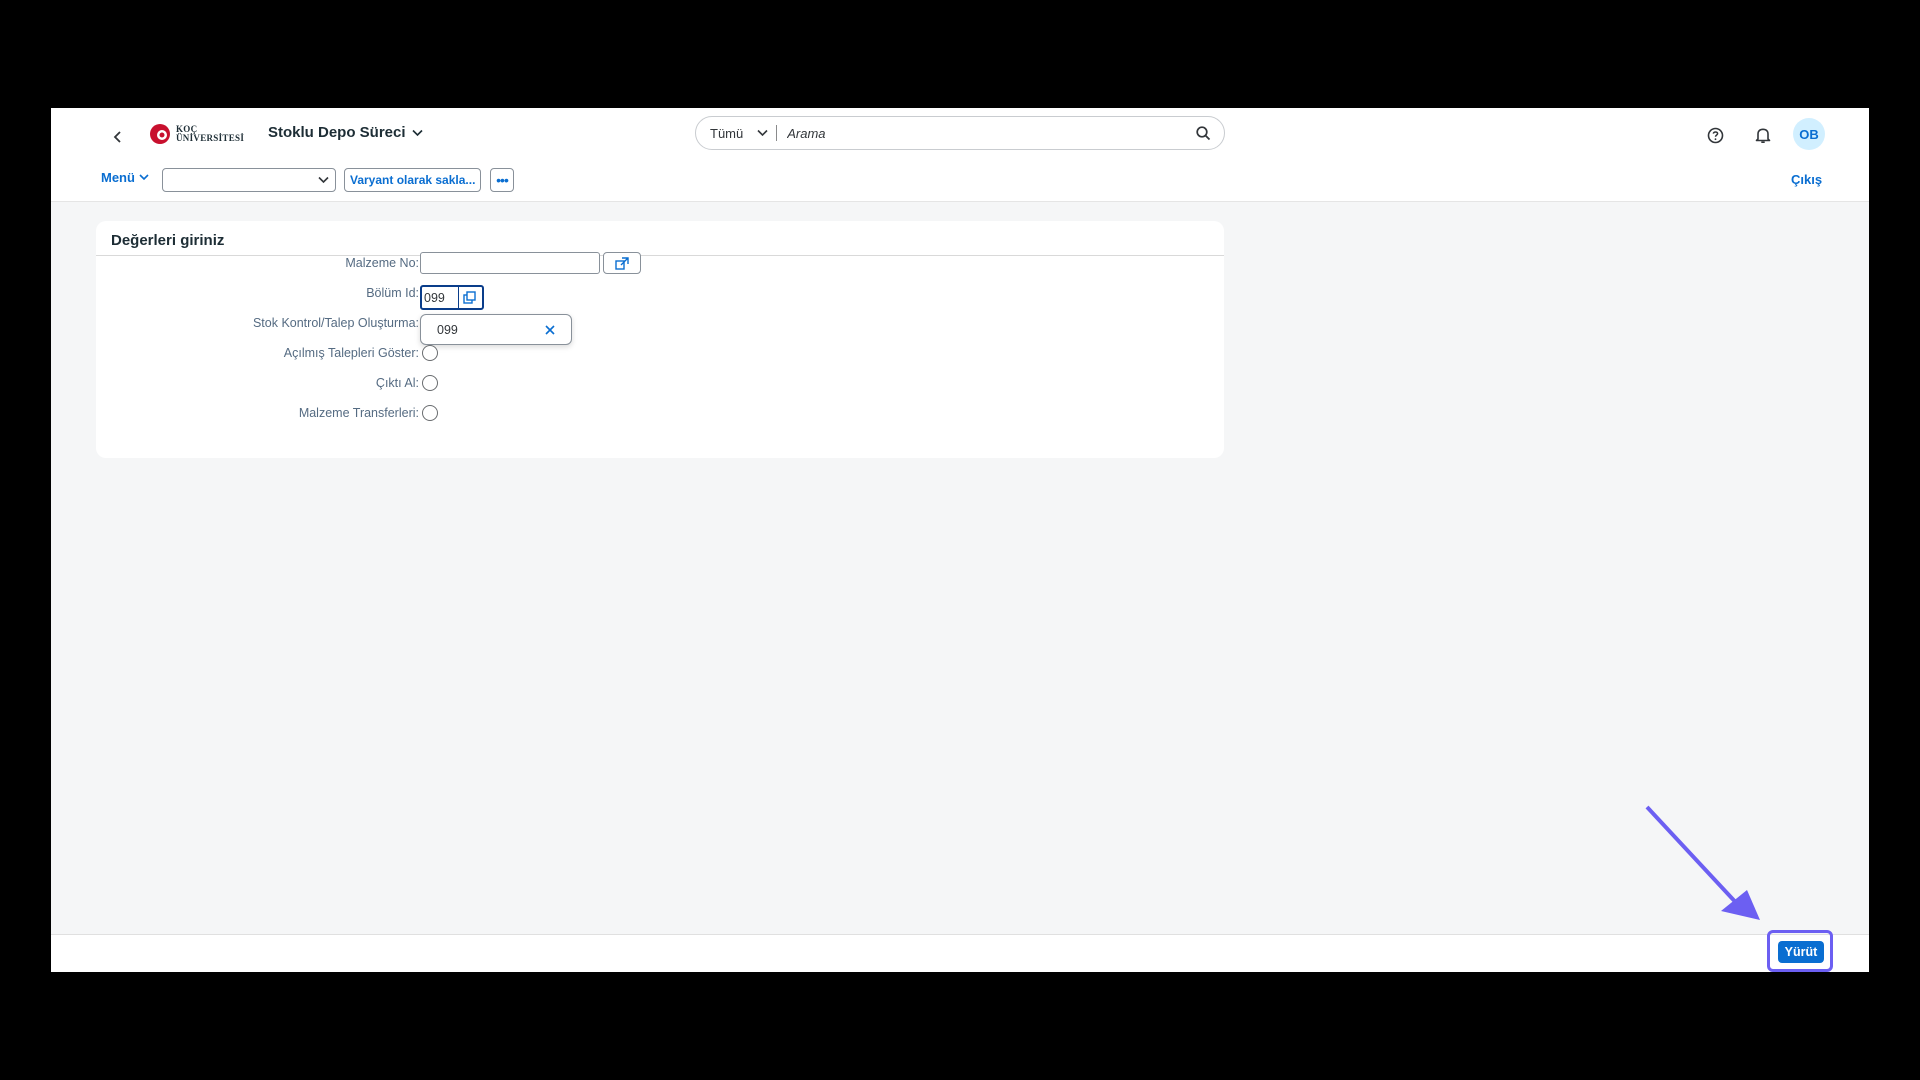 The height and width of the screenshot is (1080, 1920). I want to click on variant-select, so click(249, 180).